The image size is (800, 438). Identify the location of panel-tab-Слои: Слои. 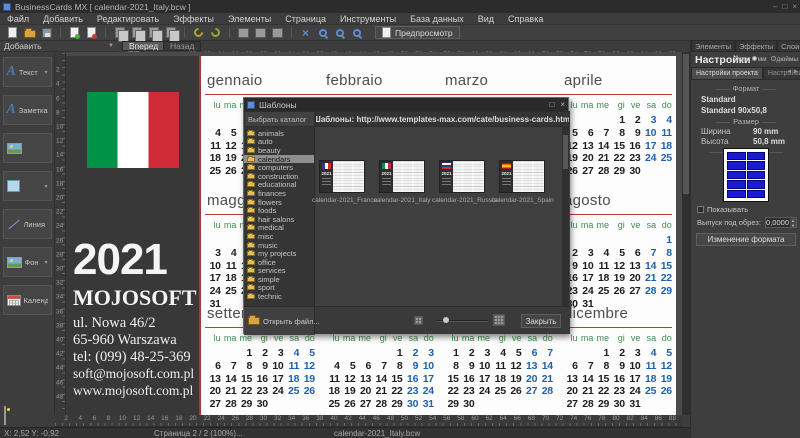
(788, 46).